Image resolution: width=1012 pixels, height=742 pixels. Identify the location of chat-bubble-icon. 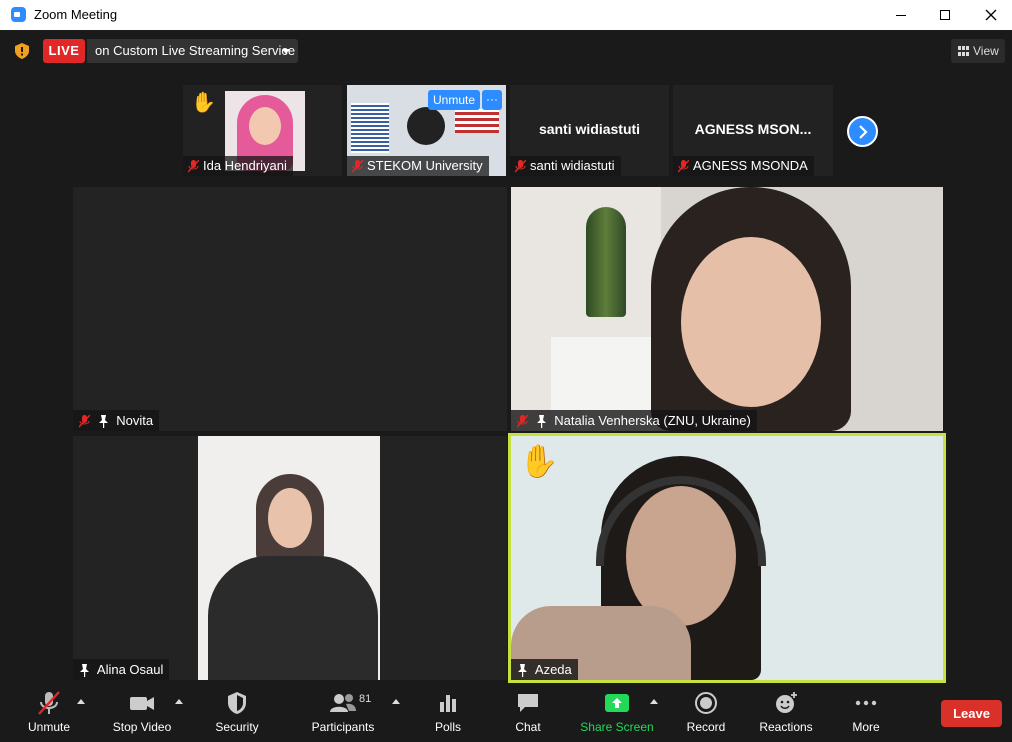
(528, 703).